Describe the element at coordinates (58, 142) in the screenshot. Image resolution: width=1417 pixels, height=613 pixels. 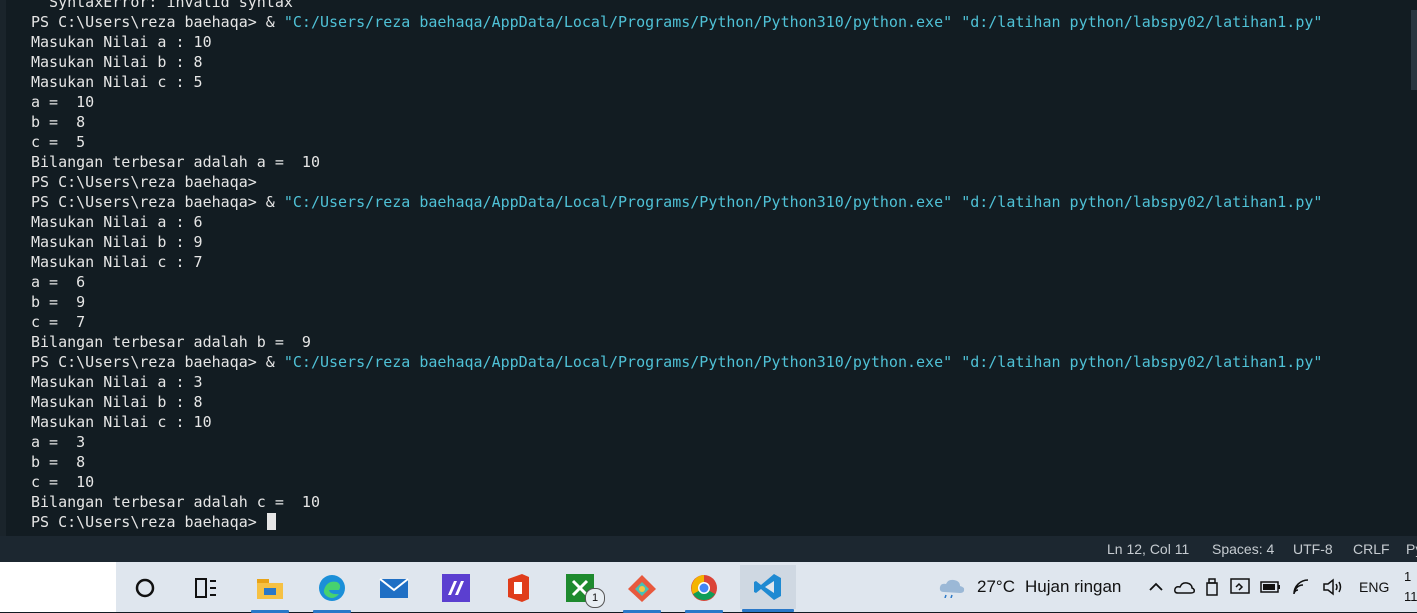
I see `terminal-text: c = 5` at that location.